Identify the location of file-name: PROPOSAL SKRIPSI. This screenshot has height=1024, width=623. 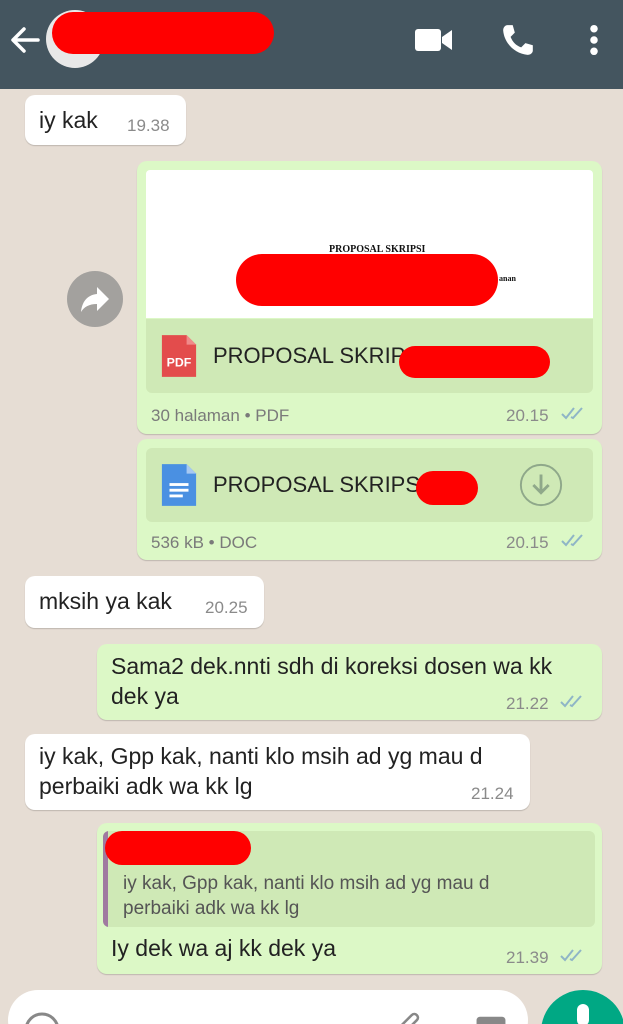
(320, 484).